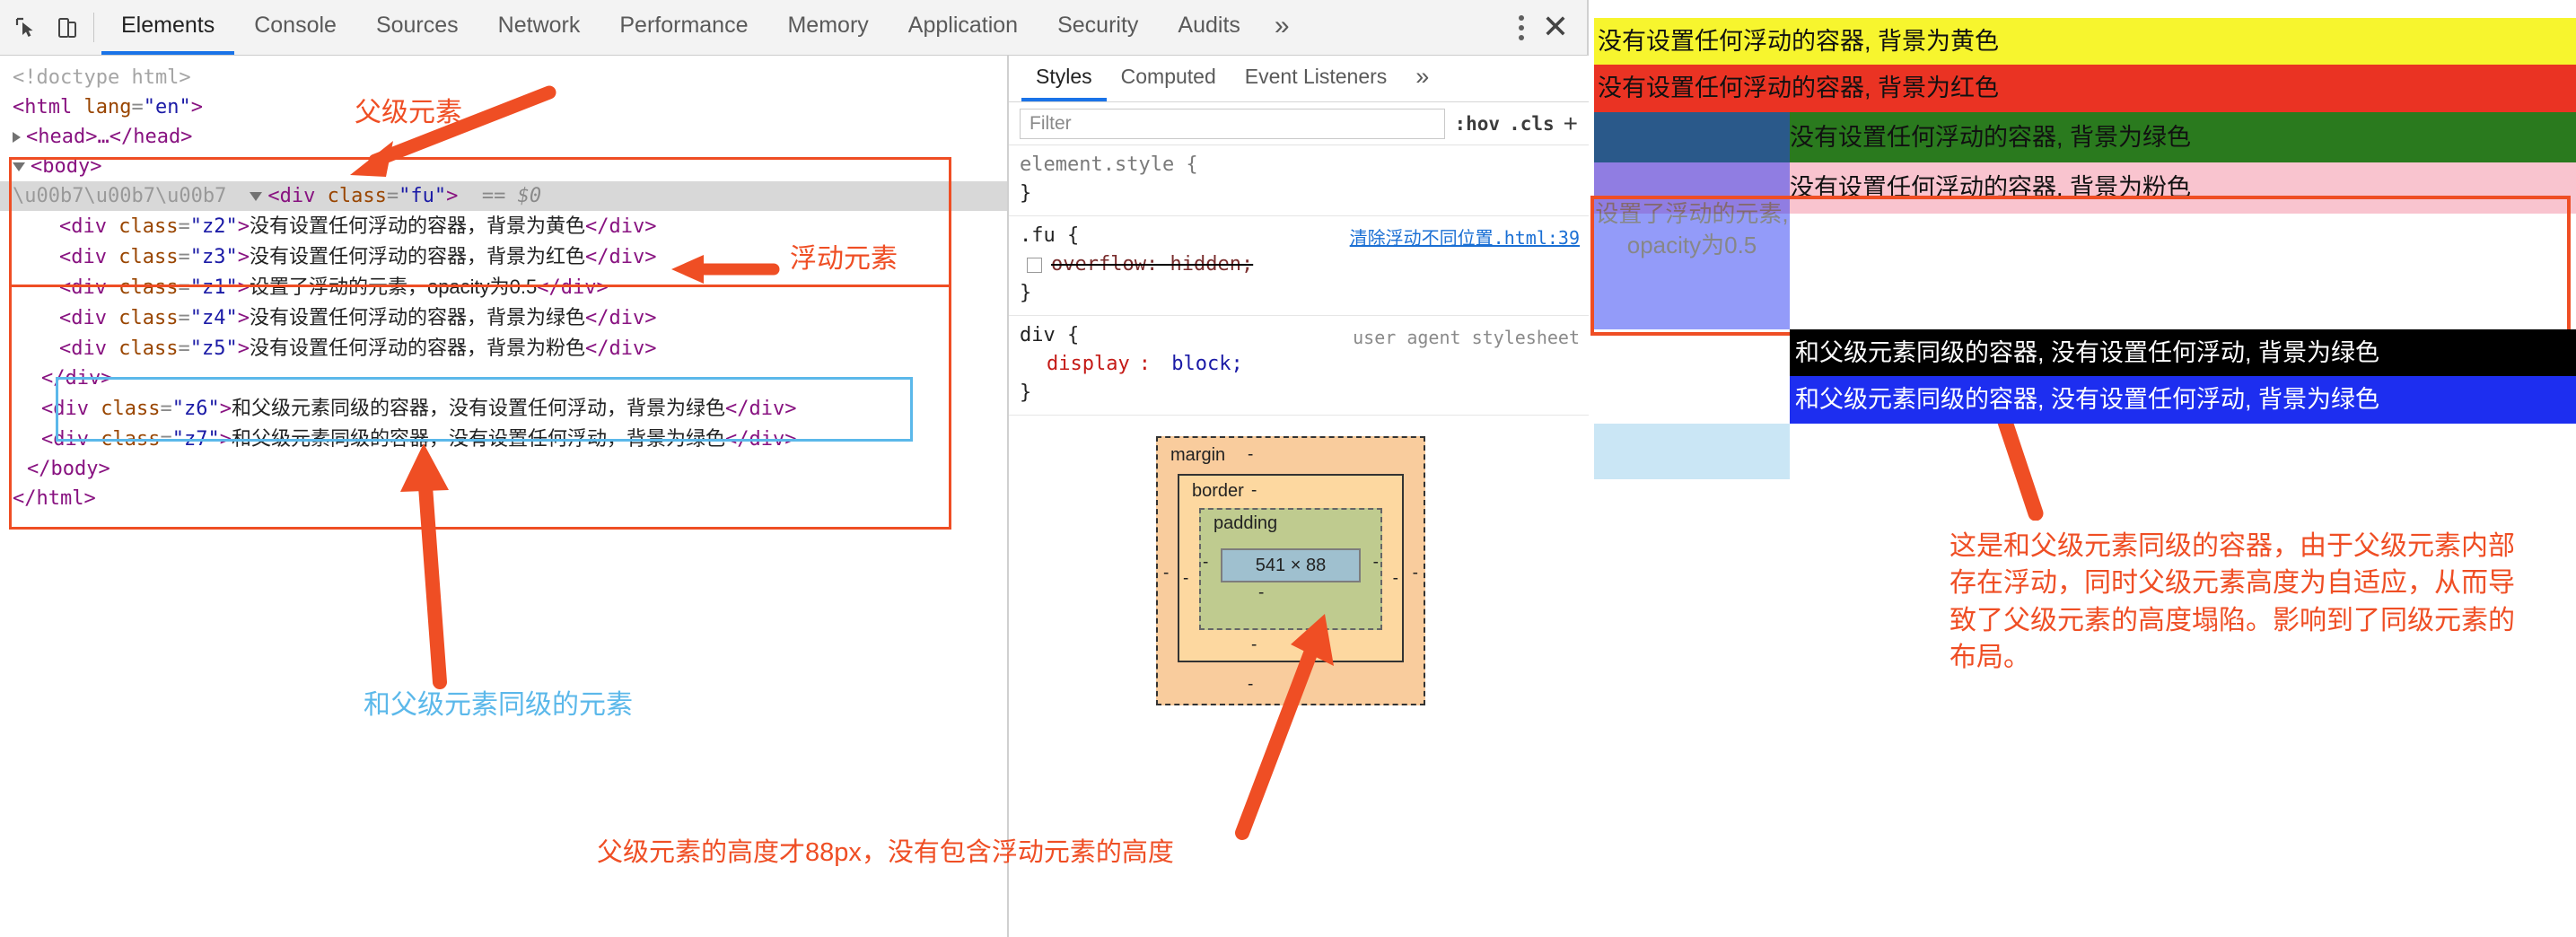  What do you see at coordinates (1522, 28) in the screenshot?
I see `kebab-menu-icon` at bounding box center [1522, 28].